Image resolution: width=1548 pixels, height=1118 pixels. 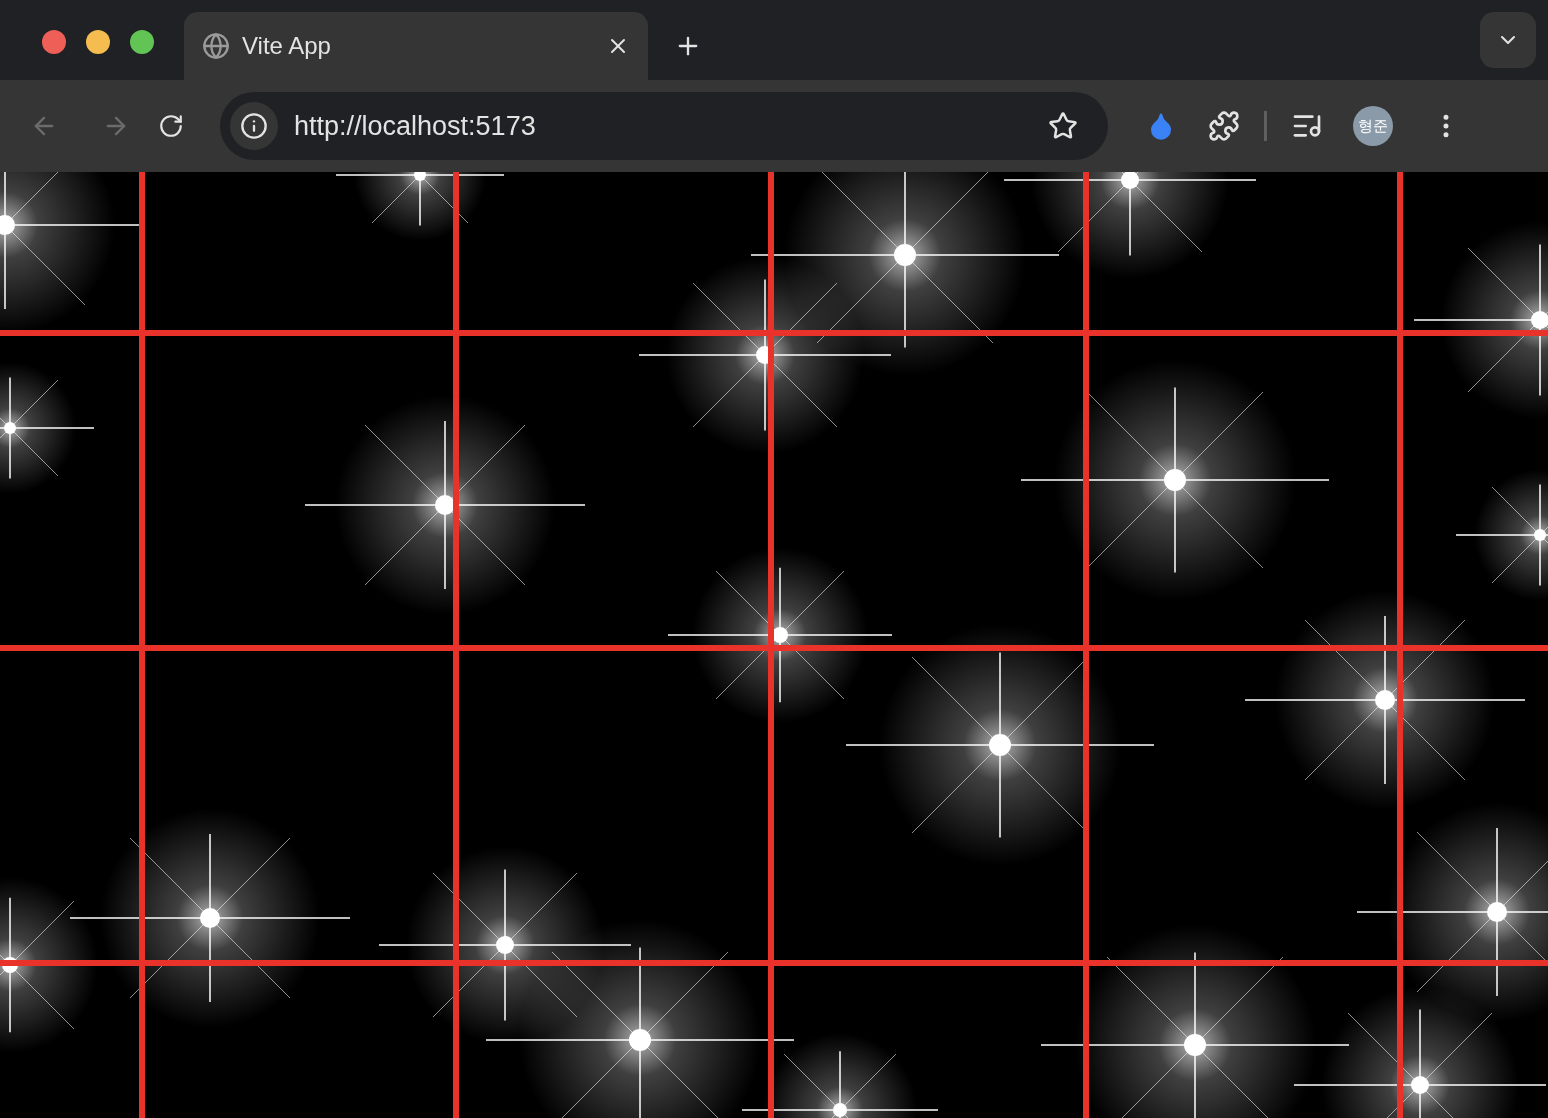 I want to click on tab-title: Vite App, so click(x=287, y=46).